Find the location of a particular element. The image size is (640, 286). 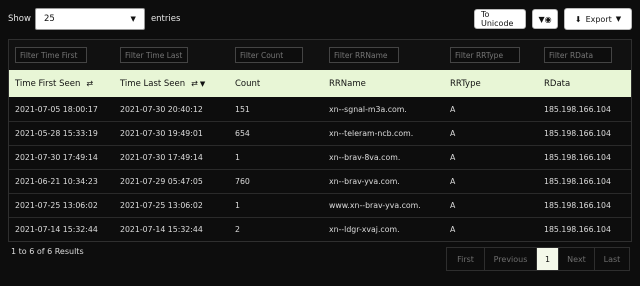

cell-time-first: 2021-05-28 15:33:19 is located at coordinates (56, 133).